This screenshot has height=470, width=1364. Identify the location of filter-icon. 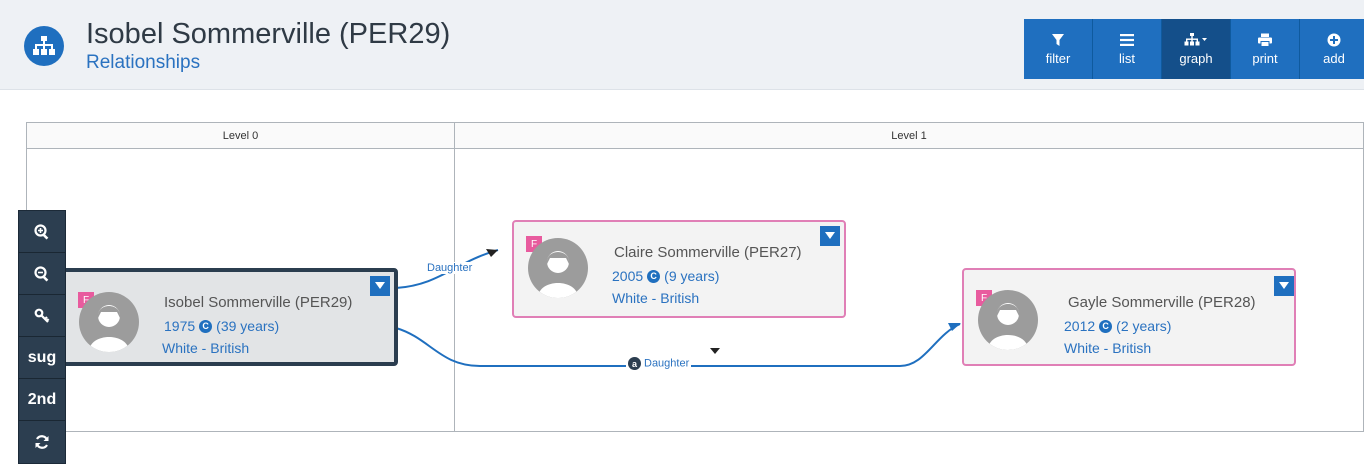
(1058, 39).